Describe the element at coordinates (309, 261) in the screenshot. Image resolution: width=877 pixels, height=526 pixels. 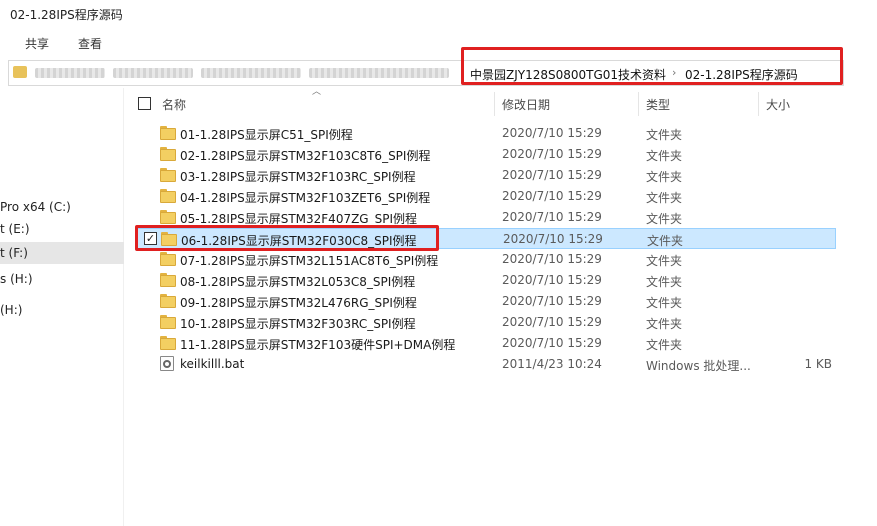
I see `file-name: 07-1.28IPS显示屏STM32L151AC8T6_SPI例程` at that location.